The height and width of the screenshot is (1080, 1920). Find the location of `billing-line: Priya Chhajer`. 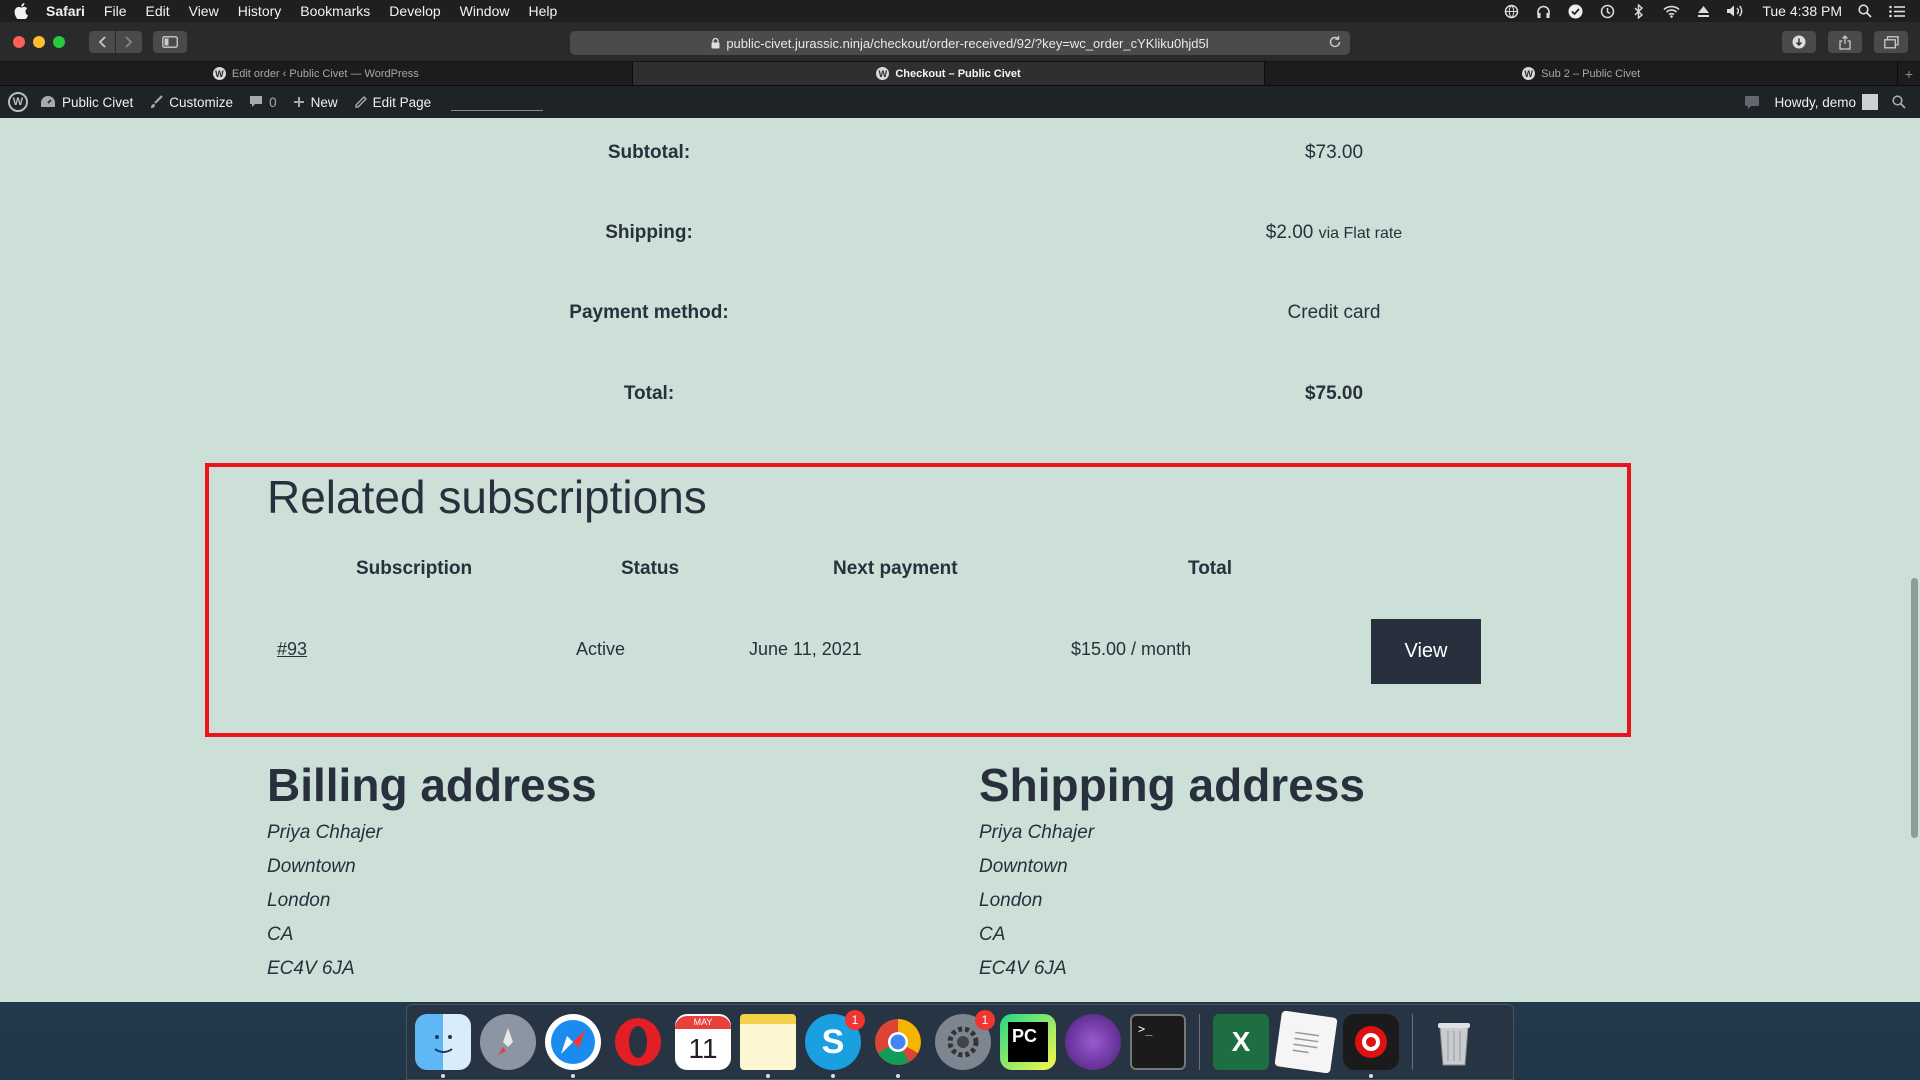

billing-line: Priya Chhajer is located at coordinates (325, 832).